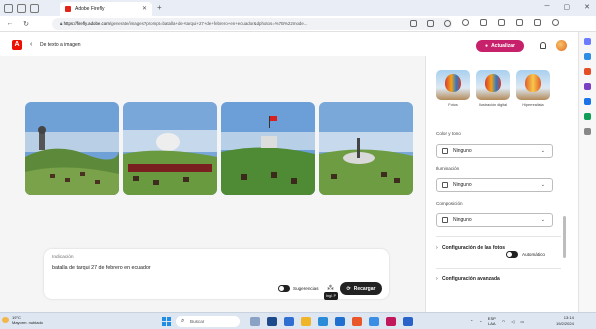  I want to click on prompt-label: Indicación, so click(63, 257).